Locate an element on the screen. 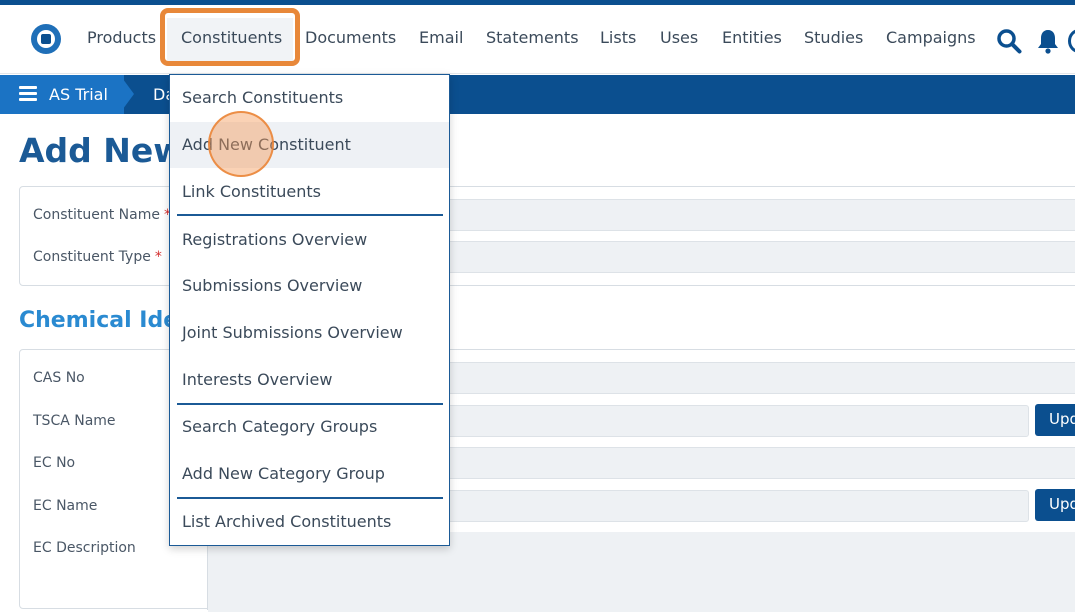 Image resolution: width=1075 pixels, height=612 pixels. update-ec-name-button: Upd is located at coordinates (1055, 505).